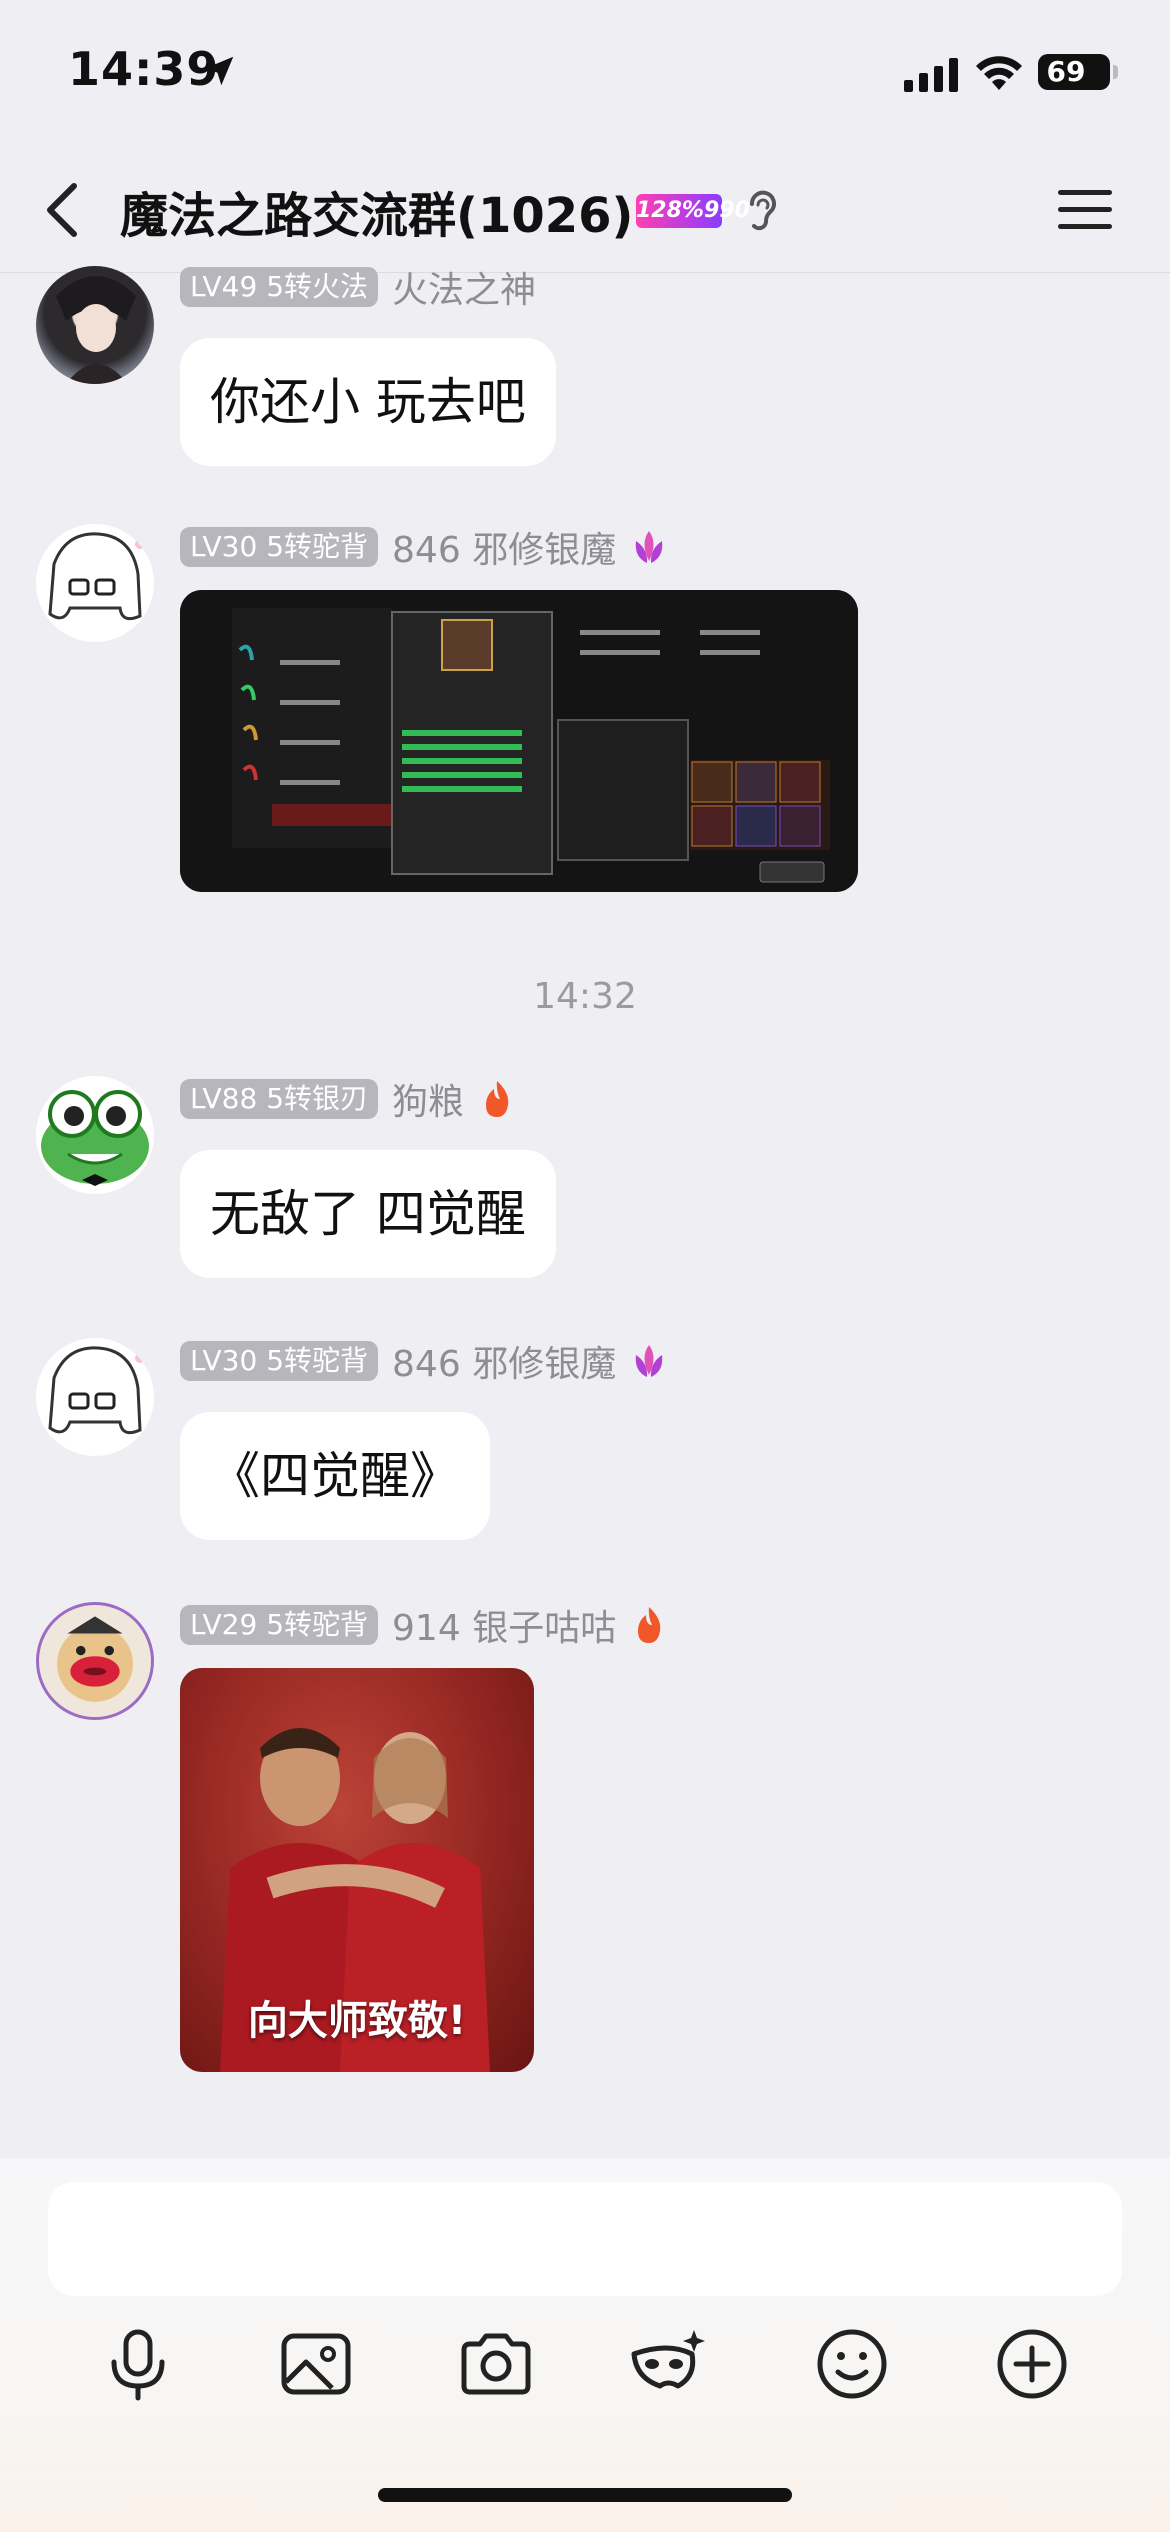  I want to click on location-arrow-icon, so click(219, 71).